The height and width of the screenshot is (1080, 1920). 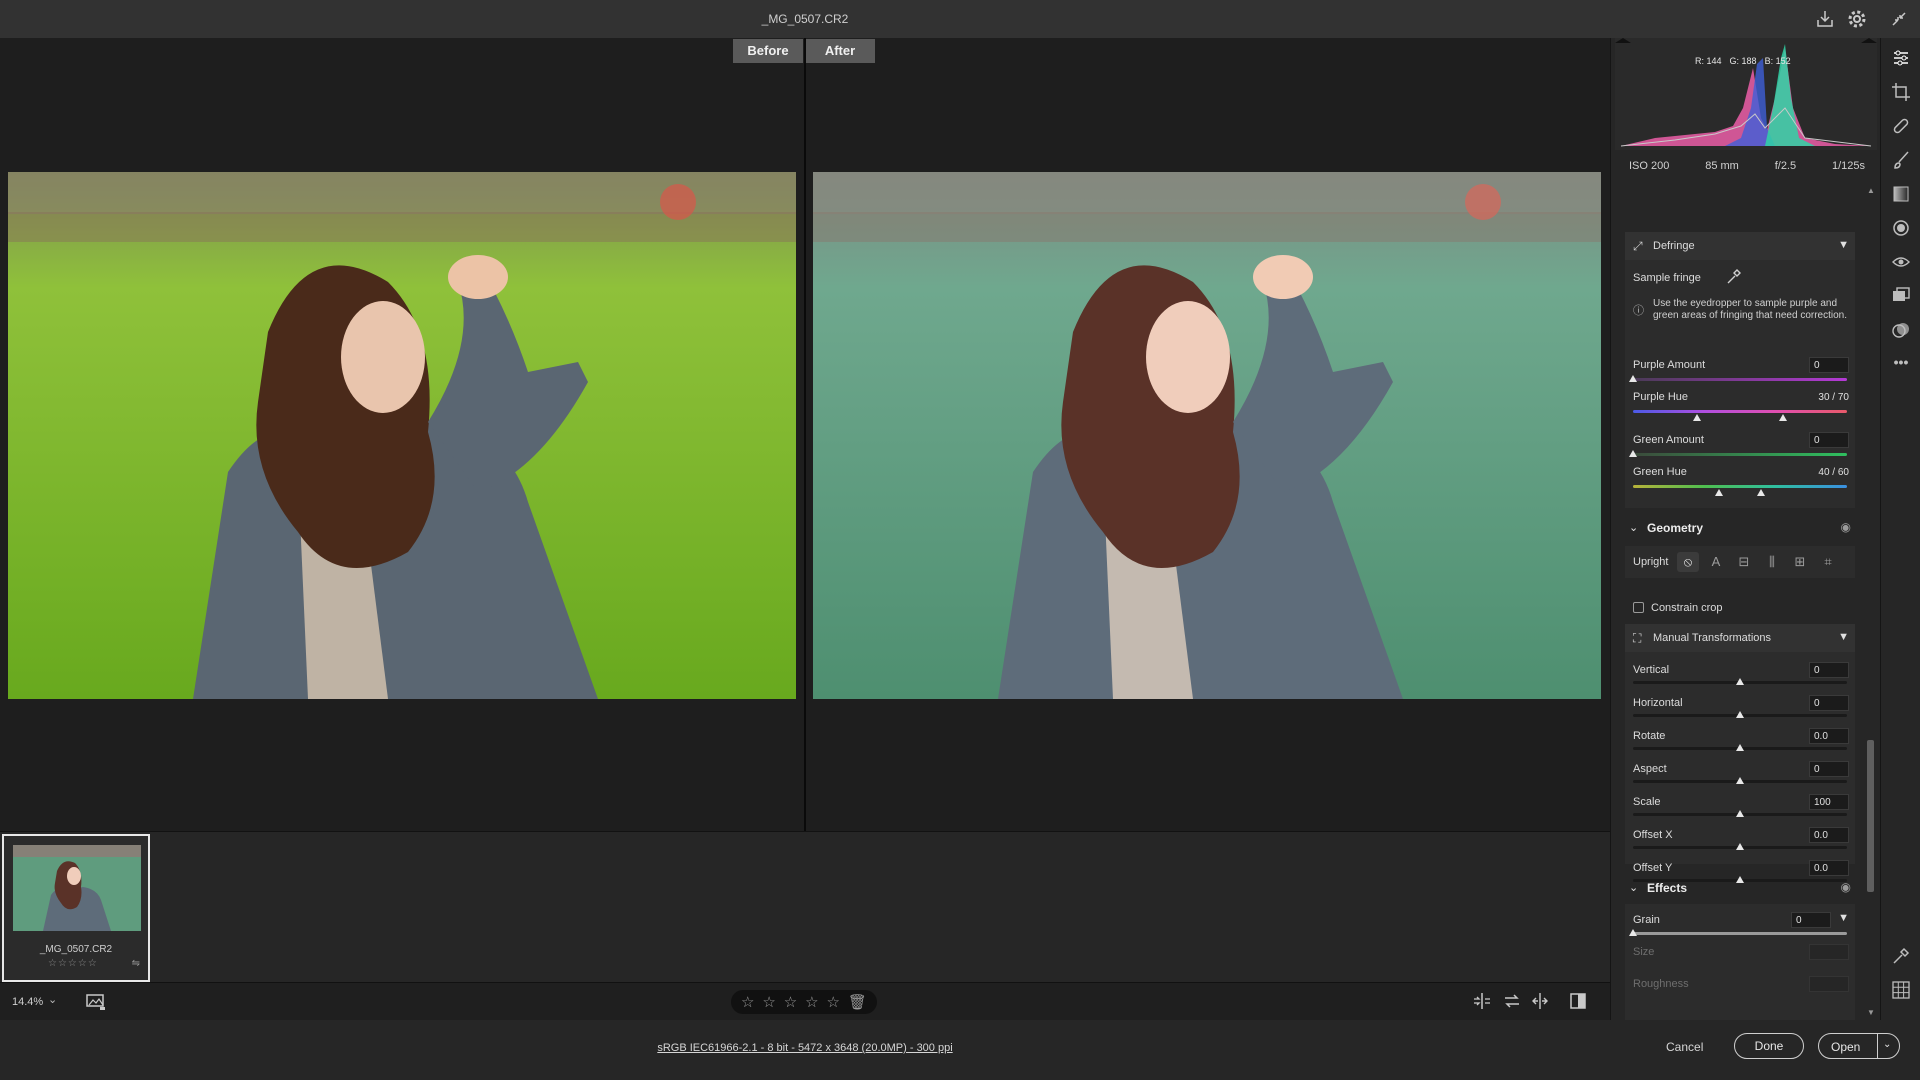 What do you see at coordinates (840, 51) in the screenshot?
I see `after-tab: After` at bounding box center [840, 51].